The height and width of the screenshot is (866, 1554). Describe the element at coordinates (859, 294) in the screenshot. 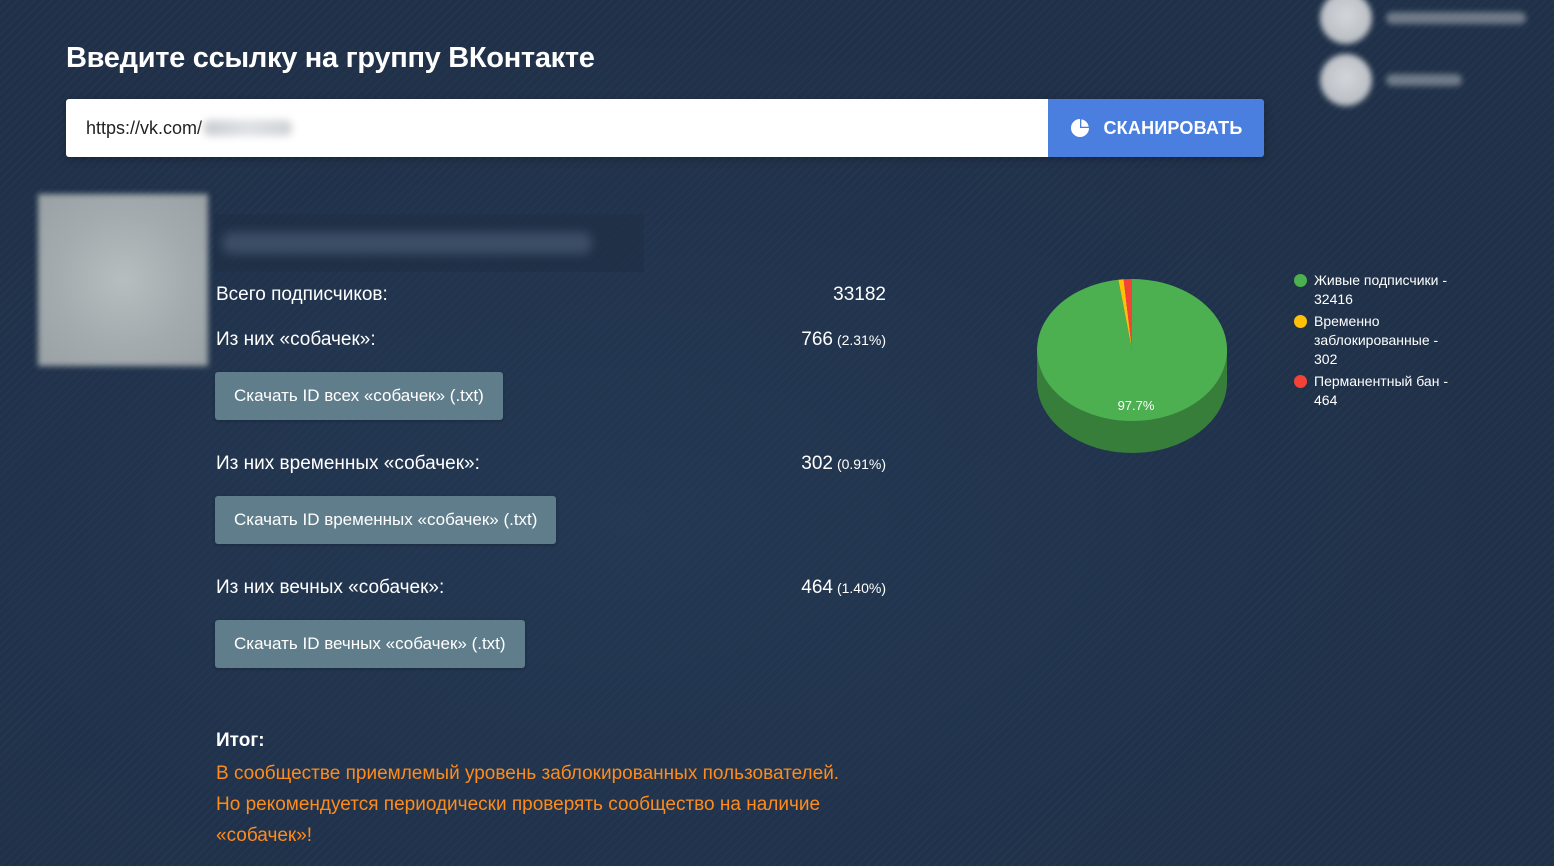

I see `stat-total-value: 33182` at that location.